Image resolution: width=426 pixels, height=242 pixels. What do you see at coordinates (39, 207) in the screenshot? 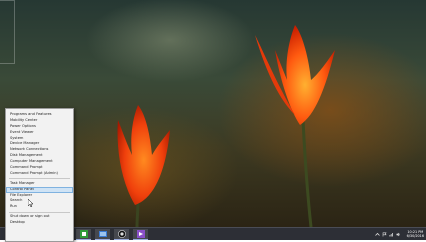
I see `menu-item-run: Run` at bounding box center [39, 207].